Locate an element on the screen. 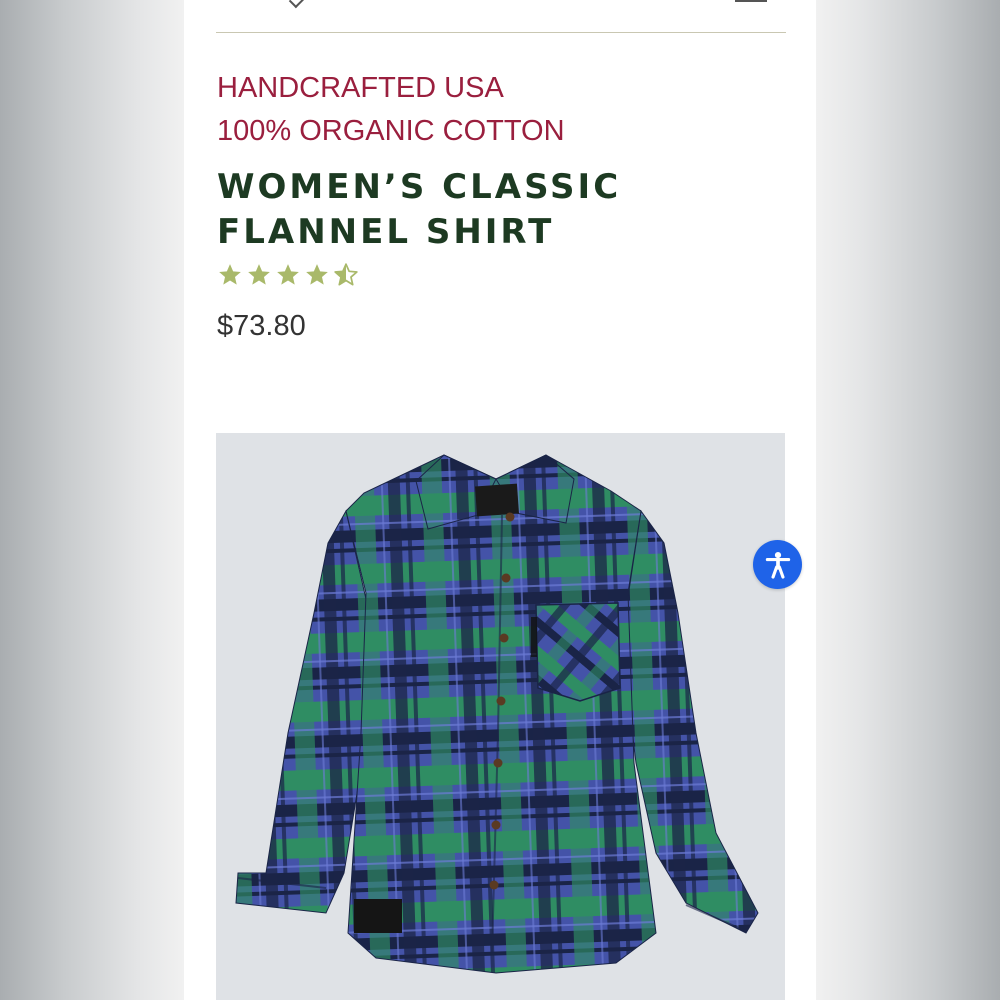 This screenshot has height=1000, width=1000. product-eyebrow-origin: HANDCRAFTED USA is located at coordinates (360, 88).